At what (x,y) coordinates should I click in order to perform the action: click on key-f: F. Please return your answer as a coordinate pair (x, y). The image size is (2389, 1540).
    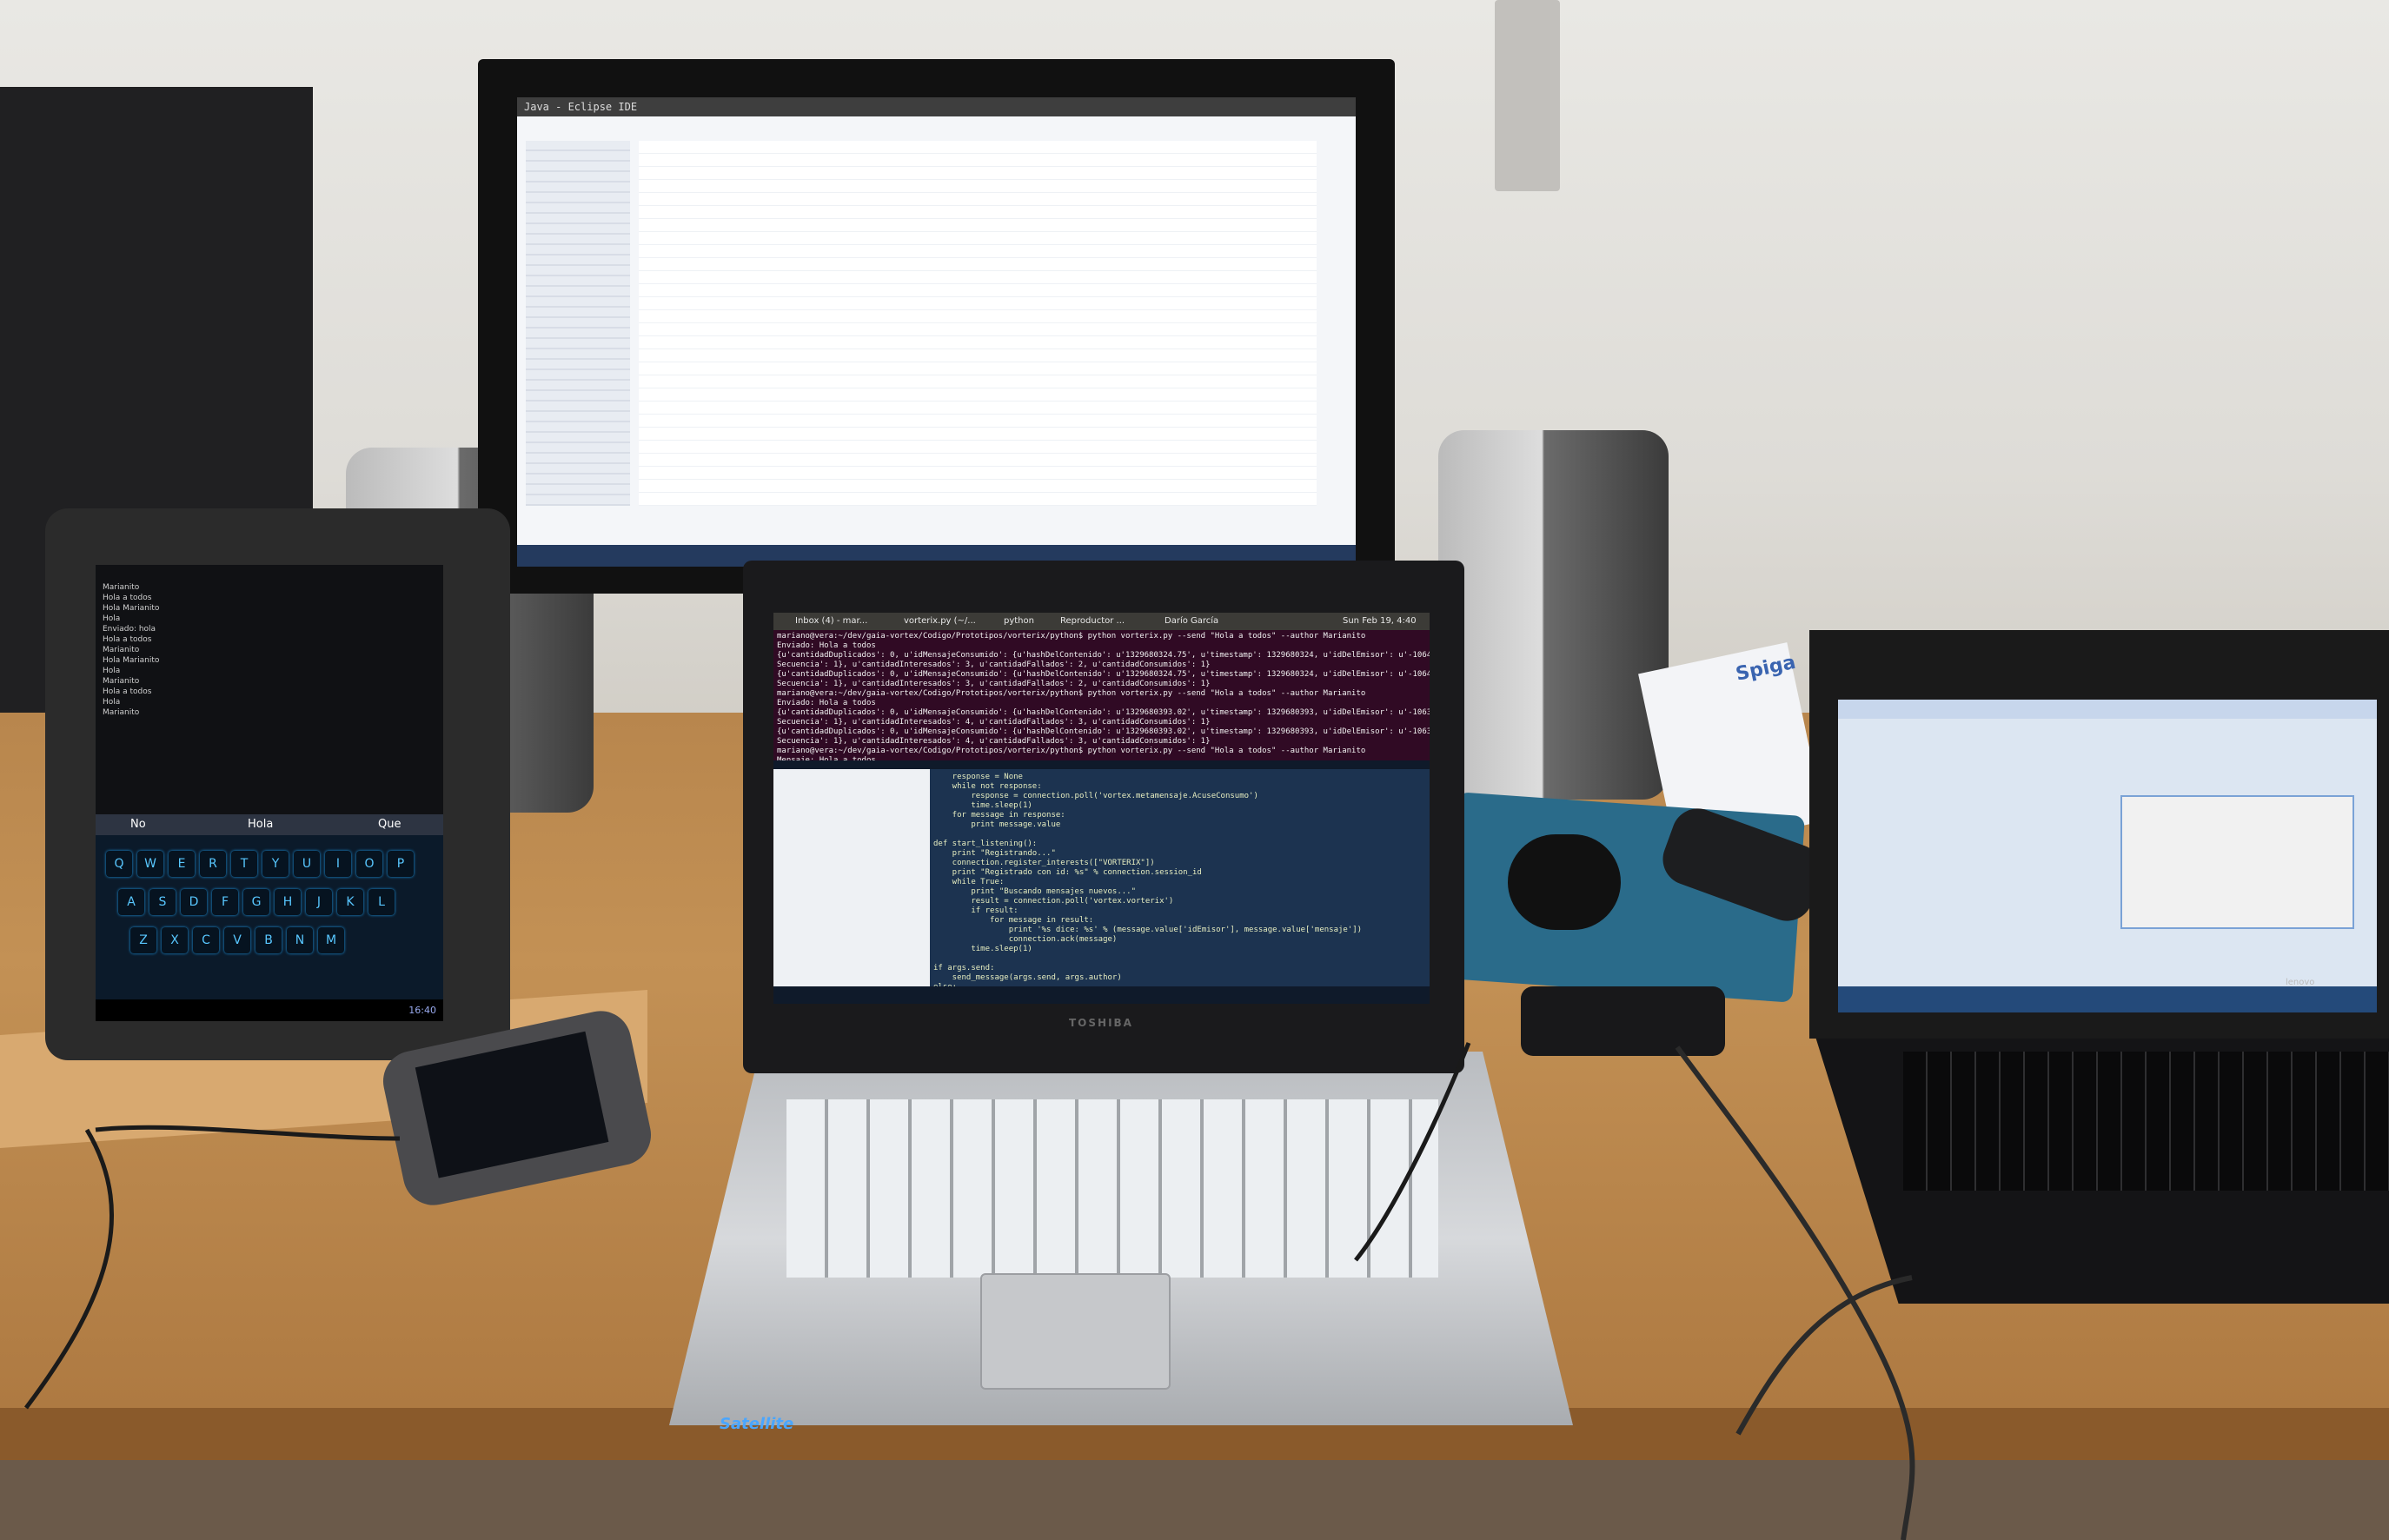
    Looking at the image, I should click on (225, 902).